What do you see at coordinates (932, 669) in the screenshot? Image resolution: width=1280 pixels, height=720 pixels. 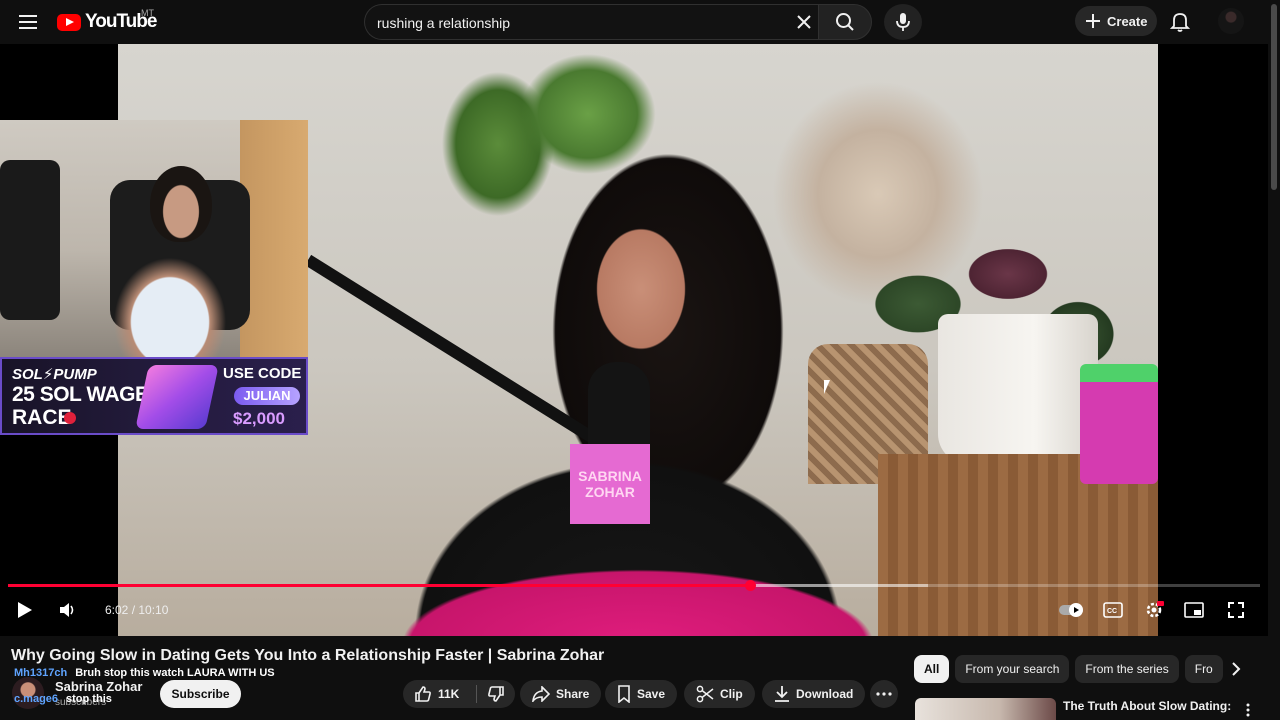 I see `chip-all: All` at bounding box center [932, 669].